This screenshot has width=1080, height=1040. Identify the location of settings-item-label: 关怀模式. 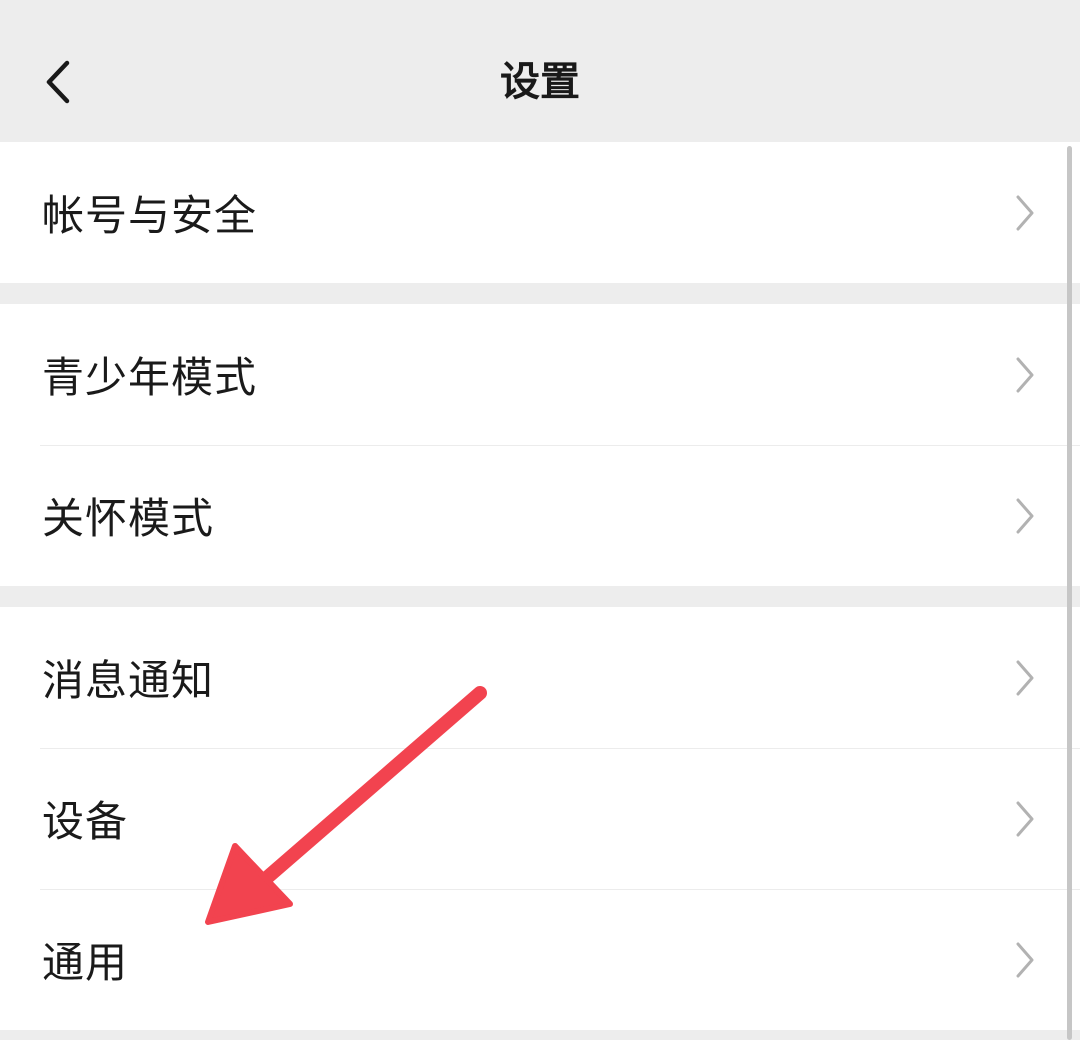
(128, 518).